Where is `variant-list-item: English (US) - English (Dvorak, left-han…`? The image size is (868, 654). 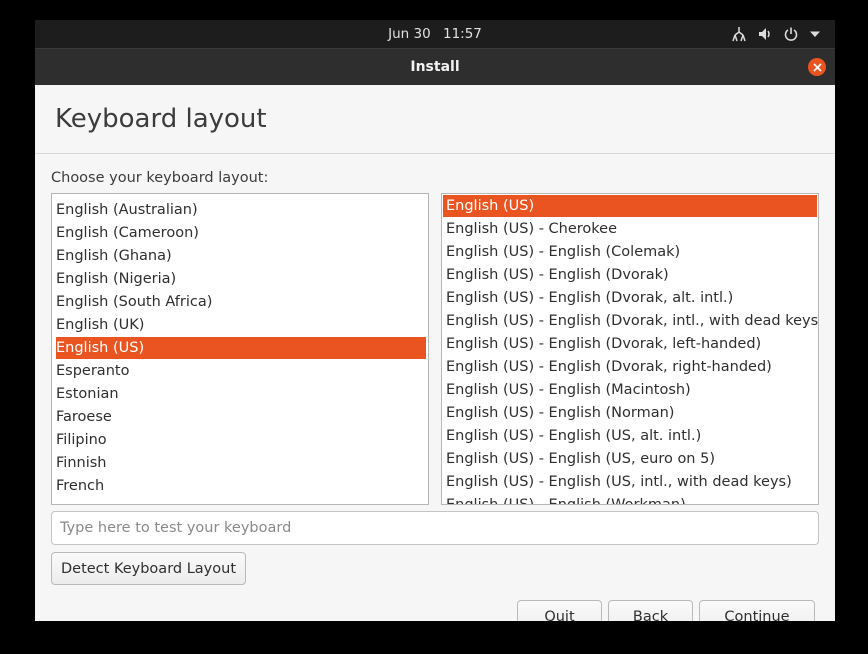
variant-list-item: English (US) - English (Dvorak, left-han… is located at coordinates (630, 344).